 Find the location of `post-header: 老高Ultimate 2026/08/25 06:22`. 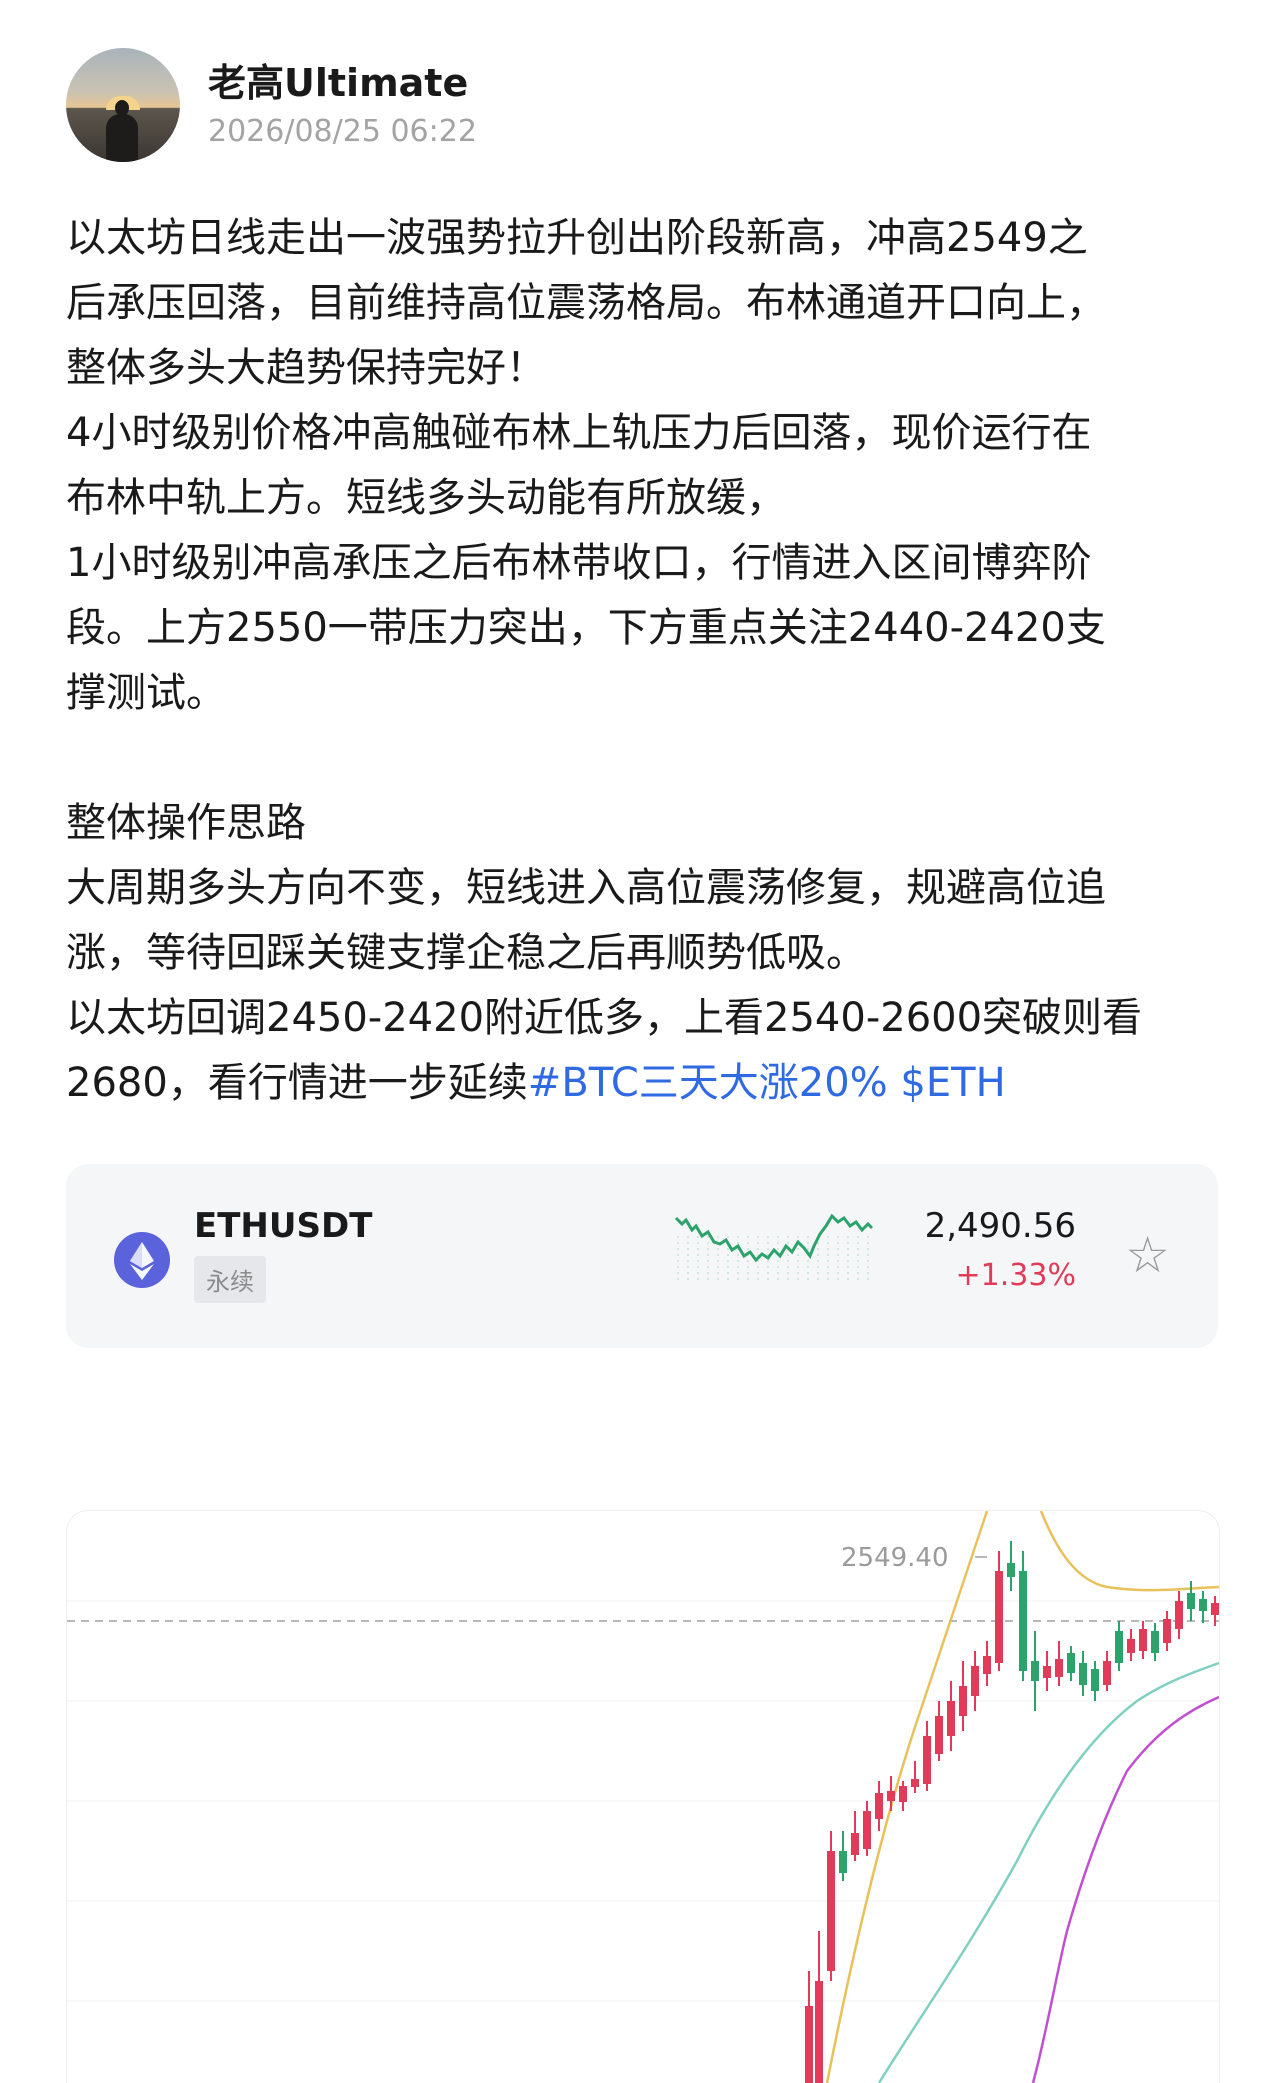

post-header: 老高Ultimate 2026/08/25 06:22 is located at coordinates (646, 105).